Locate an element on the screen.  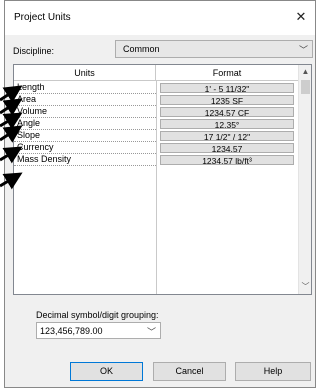
table-row: Mass Density 1234.57 lb/ft³ is located at coordinates (156, 160).